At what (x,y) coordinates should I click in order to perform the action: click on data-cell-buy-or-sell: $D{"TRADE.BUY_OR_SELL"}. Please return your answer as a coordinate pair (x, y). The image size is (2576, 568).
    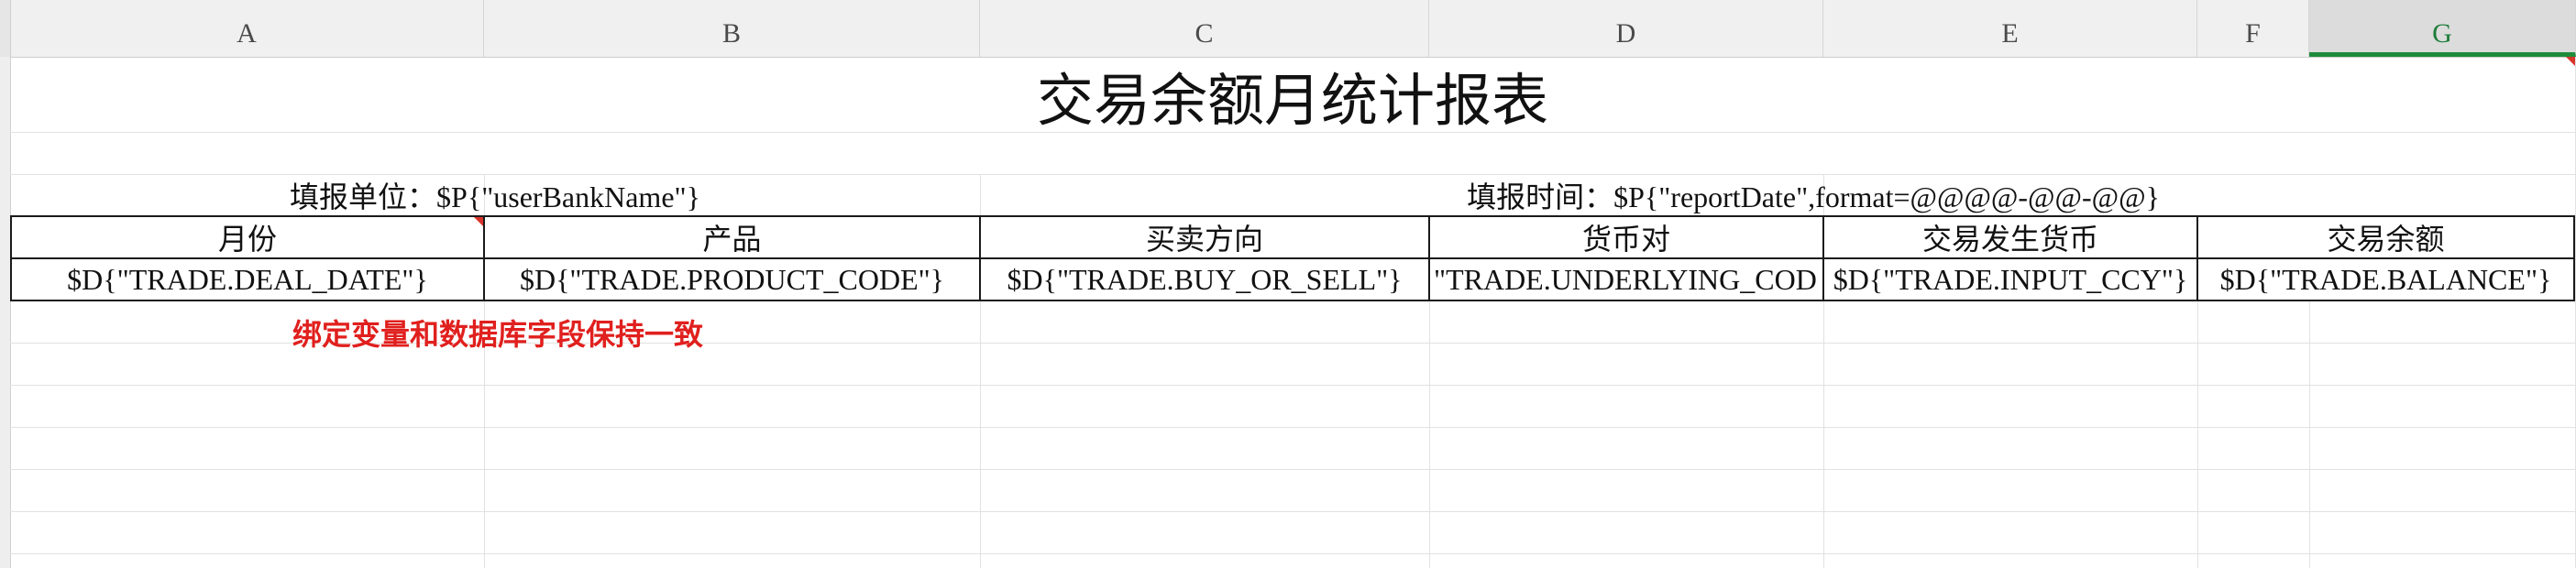
    Looking at the image, I should click on (1204, 280).